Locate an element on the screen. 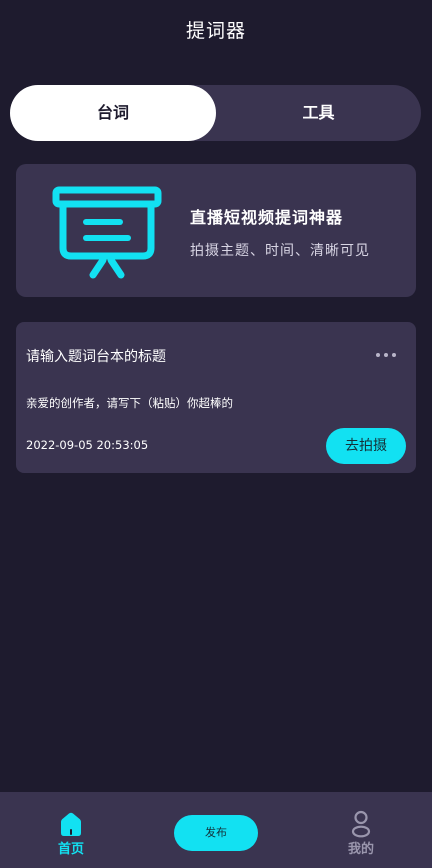 The width and height of the screenshot is (432, 868). tab-tools: 工具 is located at coordinates (318, 113).